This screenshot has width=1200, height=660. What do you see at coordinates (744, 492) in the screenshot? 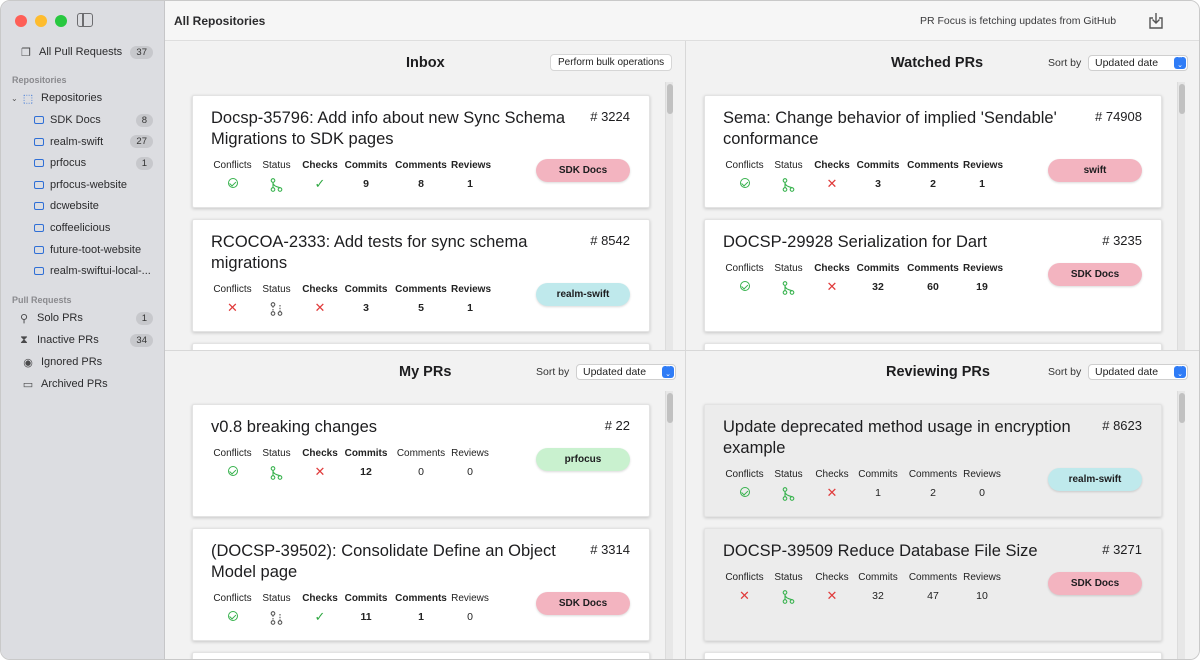
I see `check-circle-icon` at bounding box center [744, 492].